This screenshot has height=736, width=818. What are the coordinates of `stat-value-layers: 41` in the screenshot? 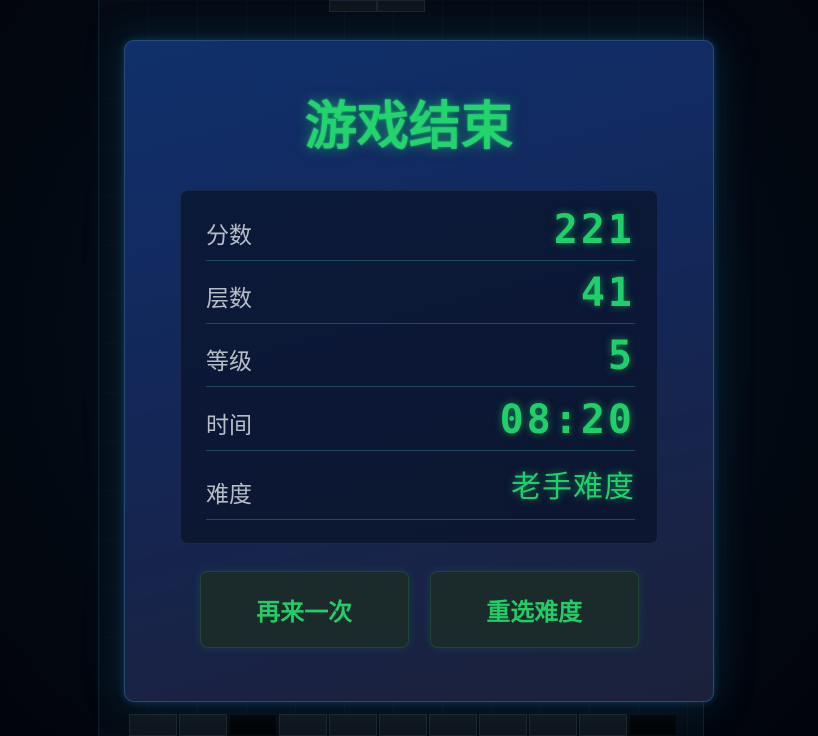 It's located at (607, 293).